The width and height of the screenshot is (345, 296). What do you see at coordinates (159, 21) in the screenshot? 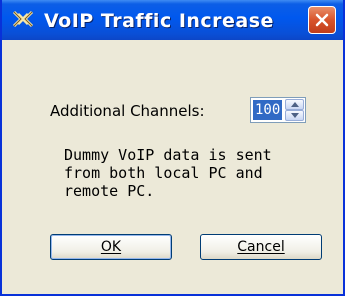
I see `window-title: VoIP Traffic Increase` at bounding box center [159, 21].